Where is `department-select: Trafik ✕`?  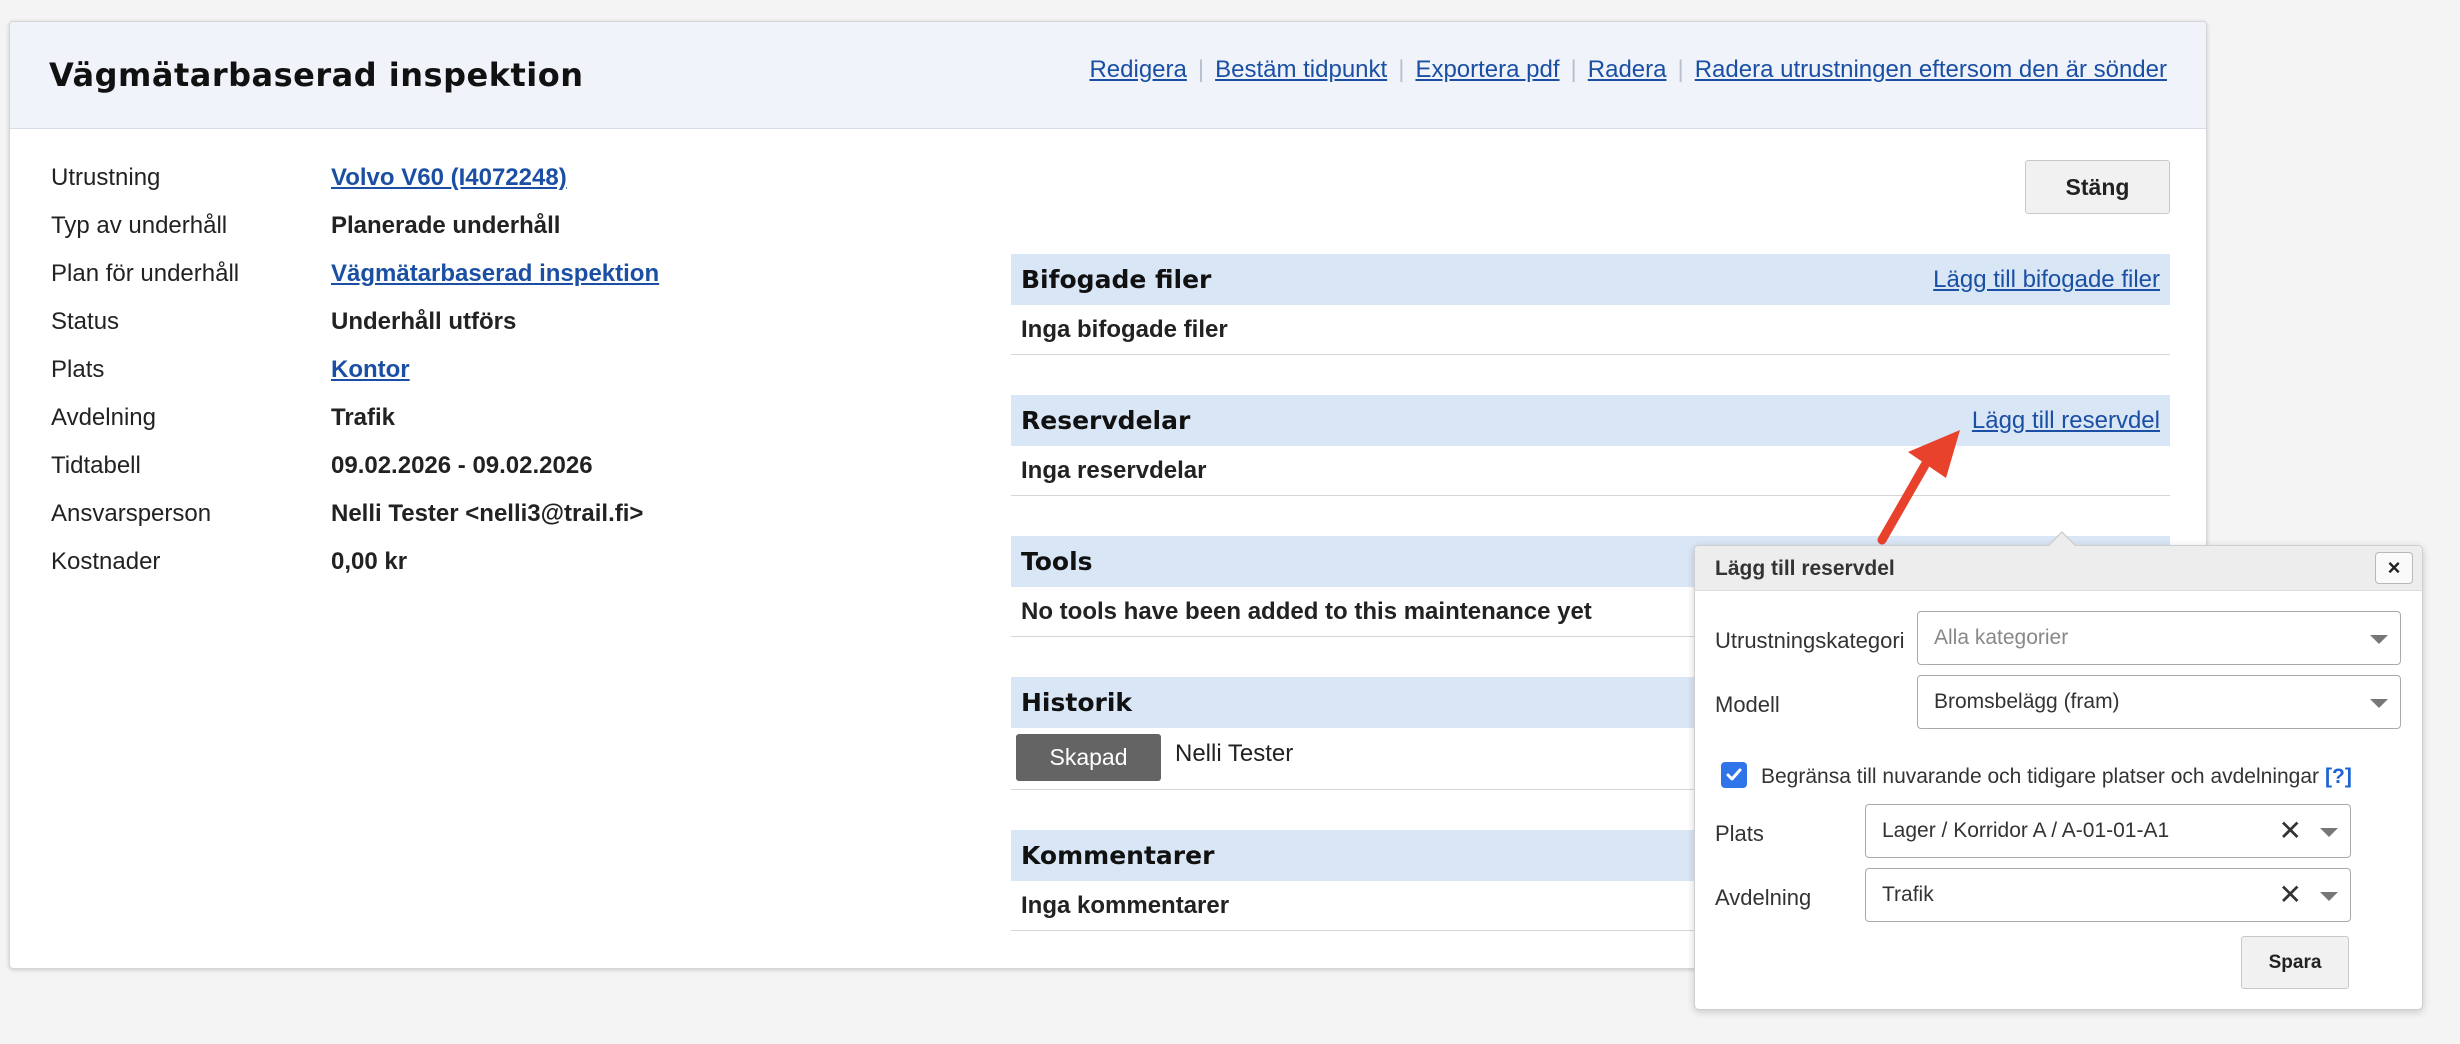 department-select: Trafik ✕ is located at coordinates (2108, 895).